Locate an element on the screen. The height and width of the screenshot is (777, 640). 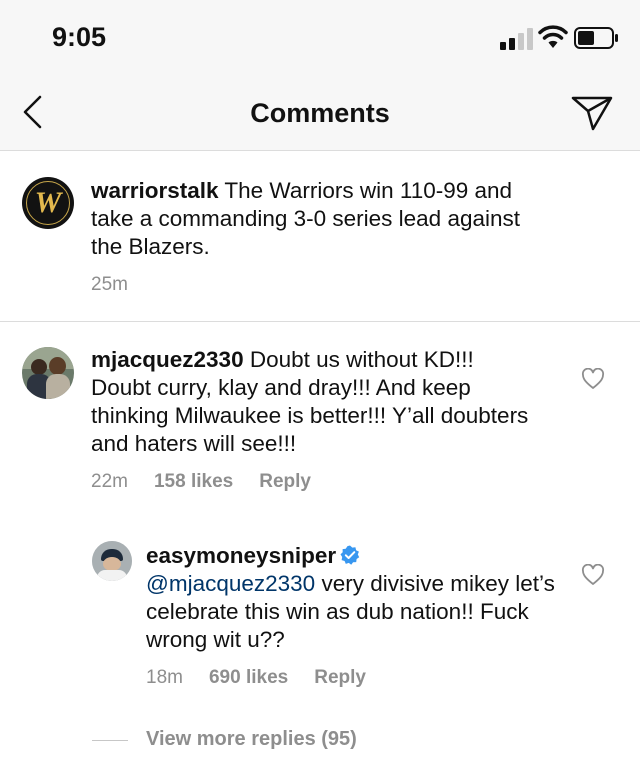
caption-timestamp: 25m is located at coordinates (109, 284).